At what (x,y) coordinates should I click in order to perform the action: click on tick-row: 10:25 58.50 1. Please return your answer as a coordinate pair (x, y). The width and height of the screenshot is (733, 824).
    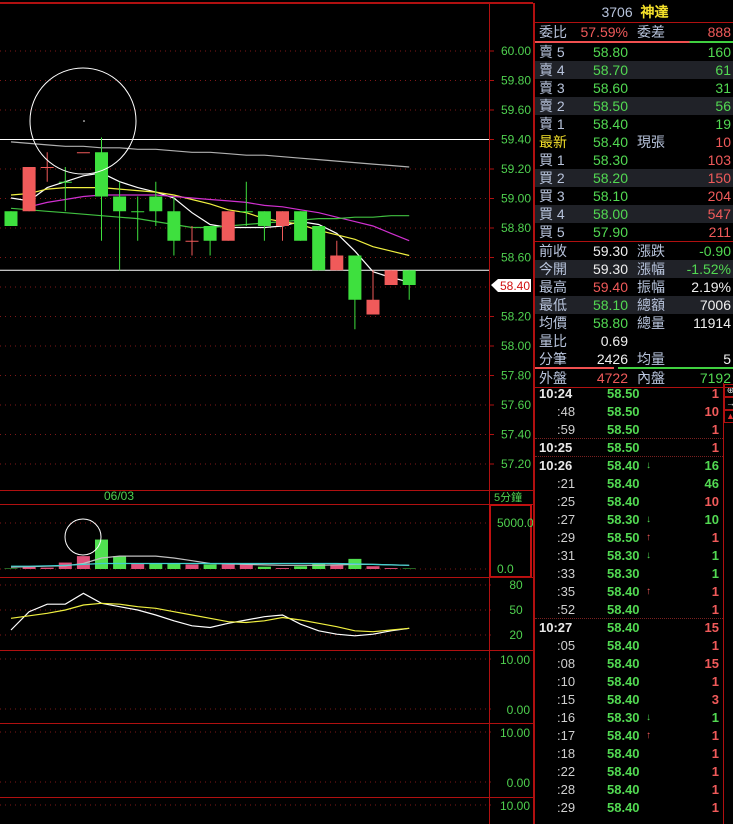
    Looking at the image, I should click on (629, 448).